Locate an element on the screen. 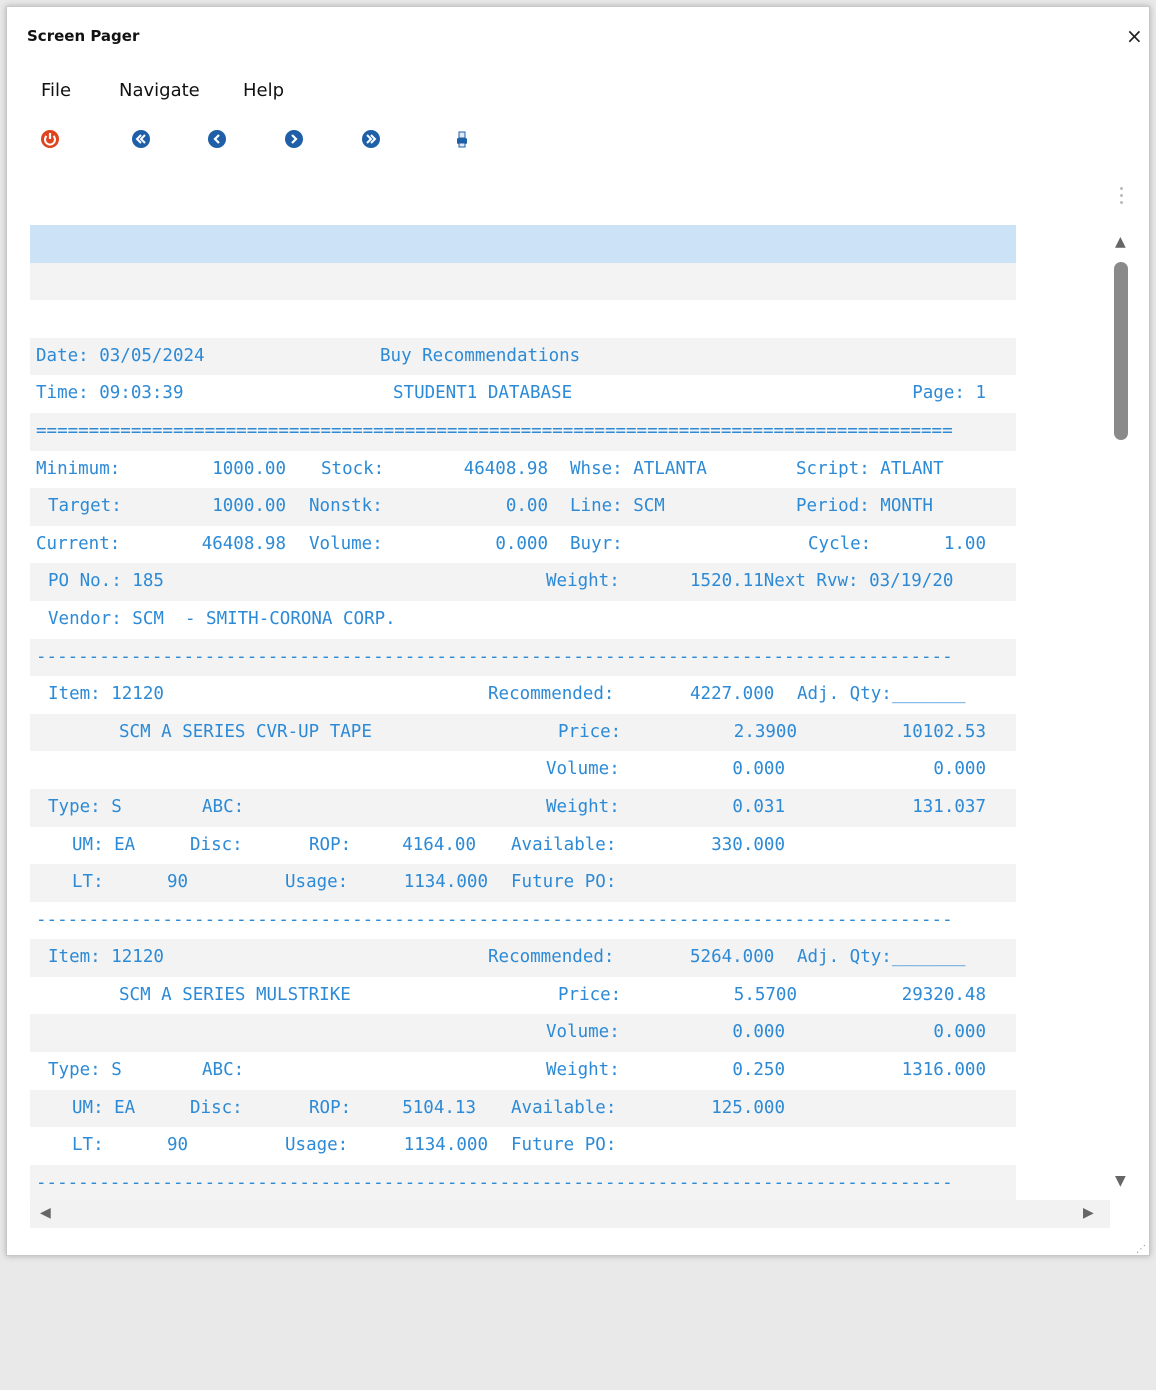 The height and width of the screenshot is (1390, 1156). close-button: × is located at coordinates (1134, 36).